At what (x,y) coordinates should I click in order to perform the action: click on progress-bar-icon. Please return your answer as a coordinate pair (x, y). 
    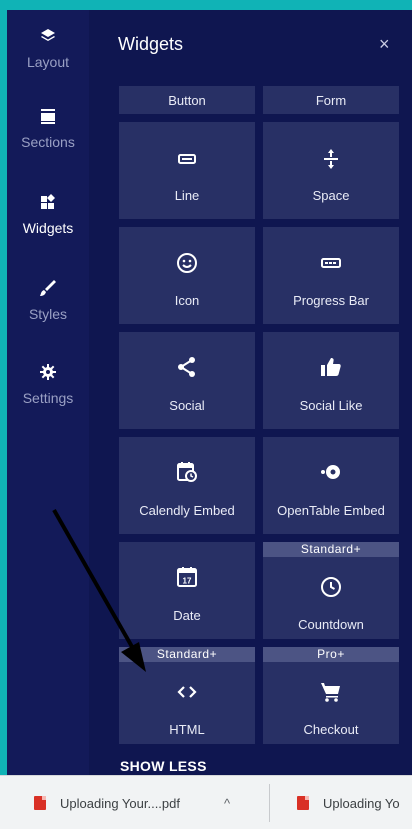
    Looking at the image, I should click on (331, 264).